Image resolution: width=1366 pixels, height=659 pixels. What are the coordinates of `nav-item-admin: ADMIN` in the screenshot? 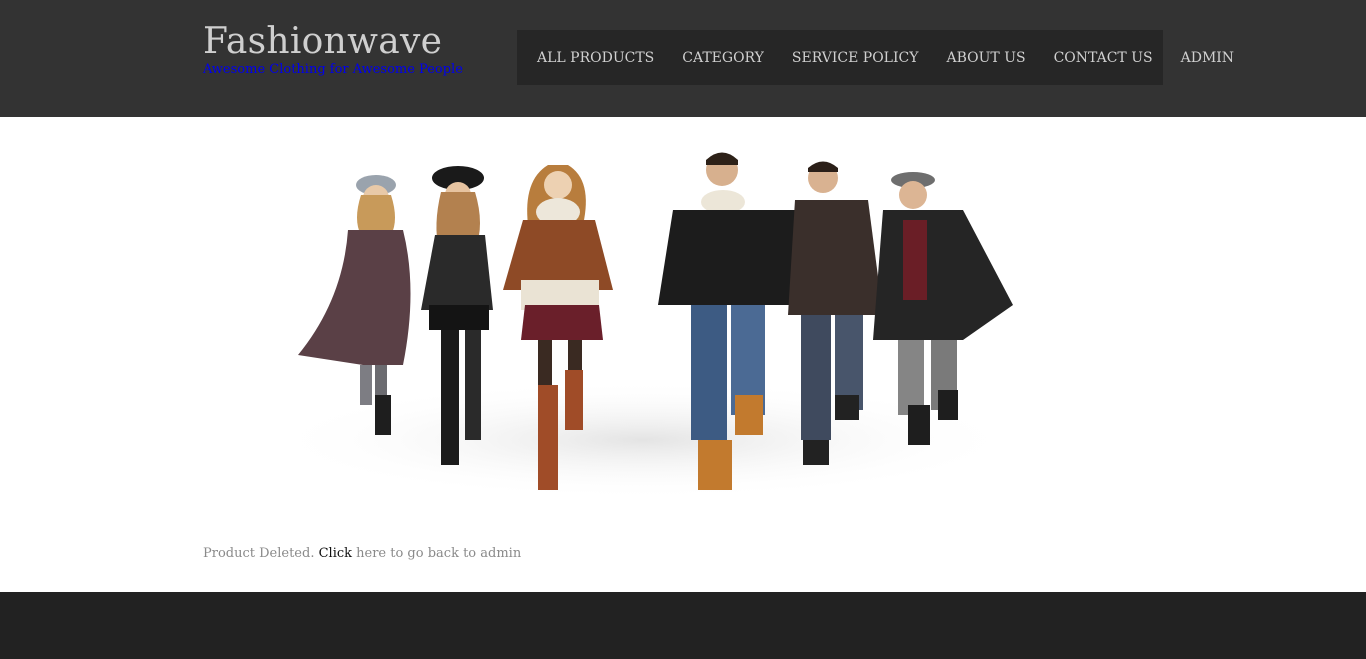 It's located at (1207, 58).